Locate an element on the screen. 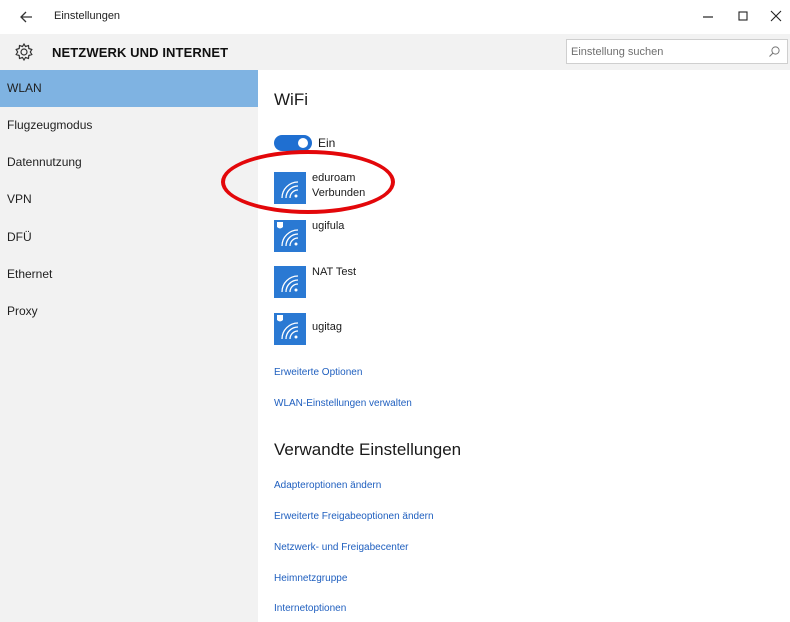 The image size is (790, 622). network-item-ugitag: ugitag is located at coordinates (424, 330).